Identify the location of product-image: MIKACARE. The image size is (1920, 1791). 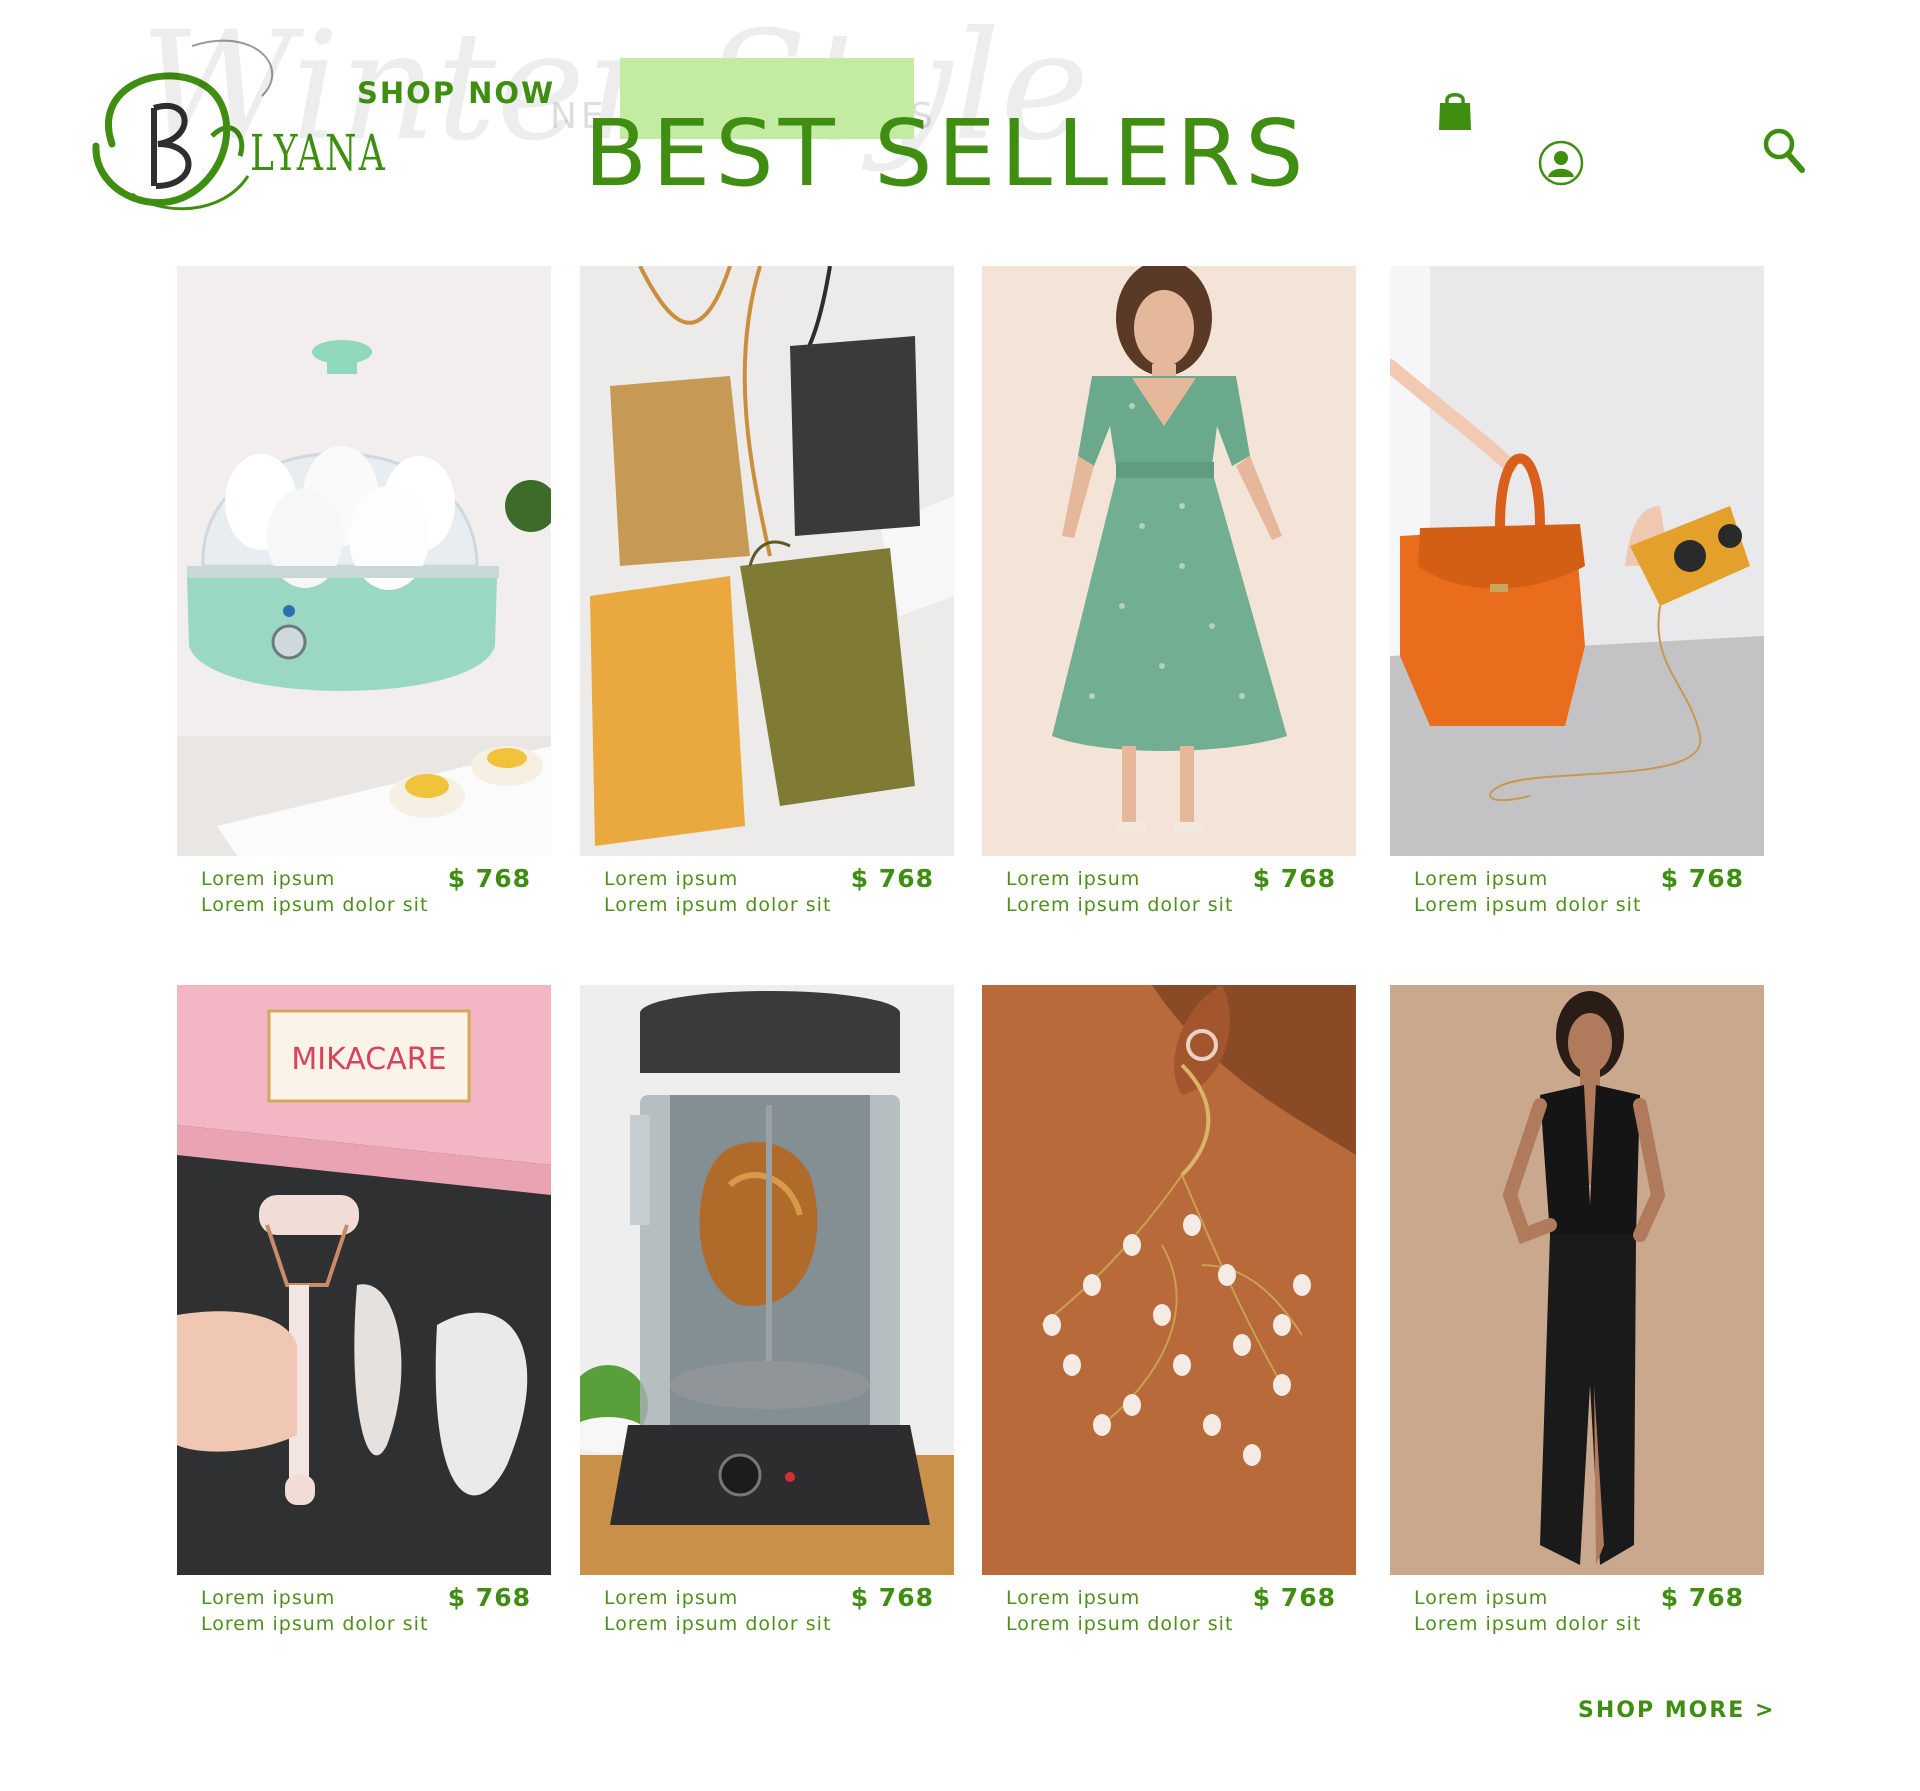
(364, 1280).